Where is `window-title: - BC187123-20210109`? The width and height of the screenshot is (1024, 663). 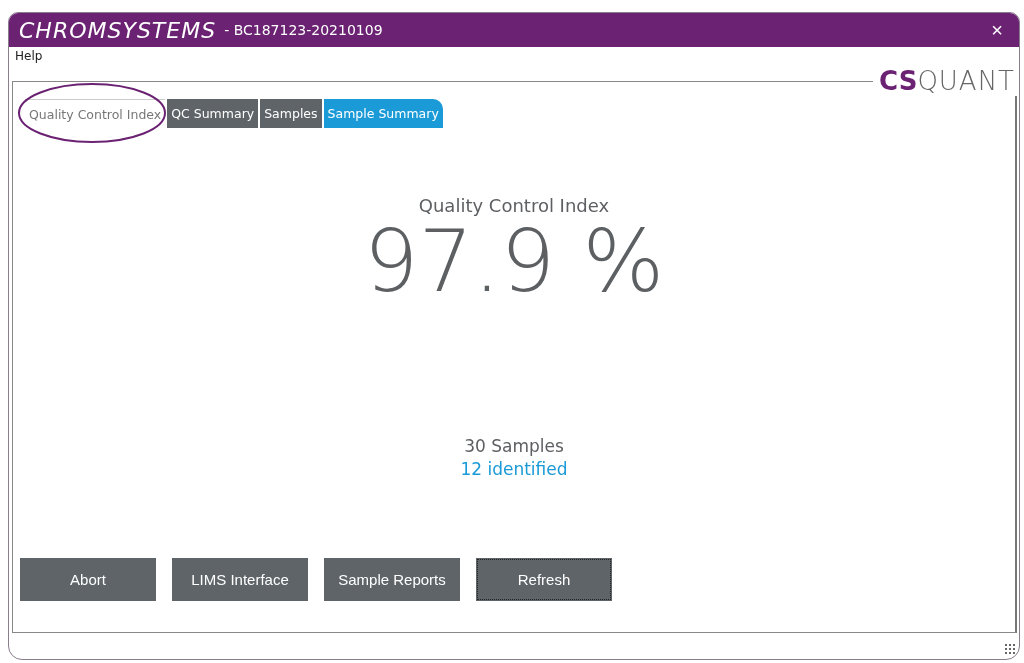 window-title: - BC187123-20210109 is located at coordinates (303, 30).